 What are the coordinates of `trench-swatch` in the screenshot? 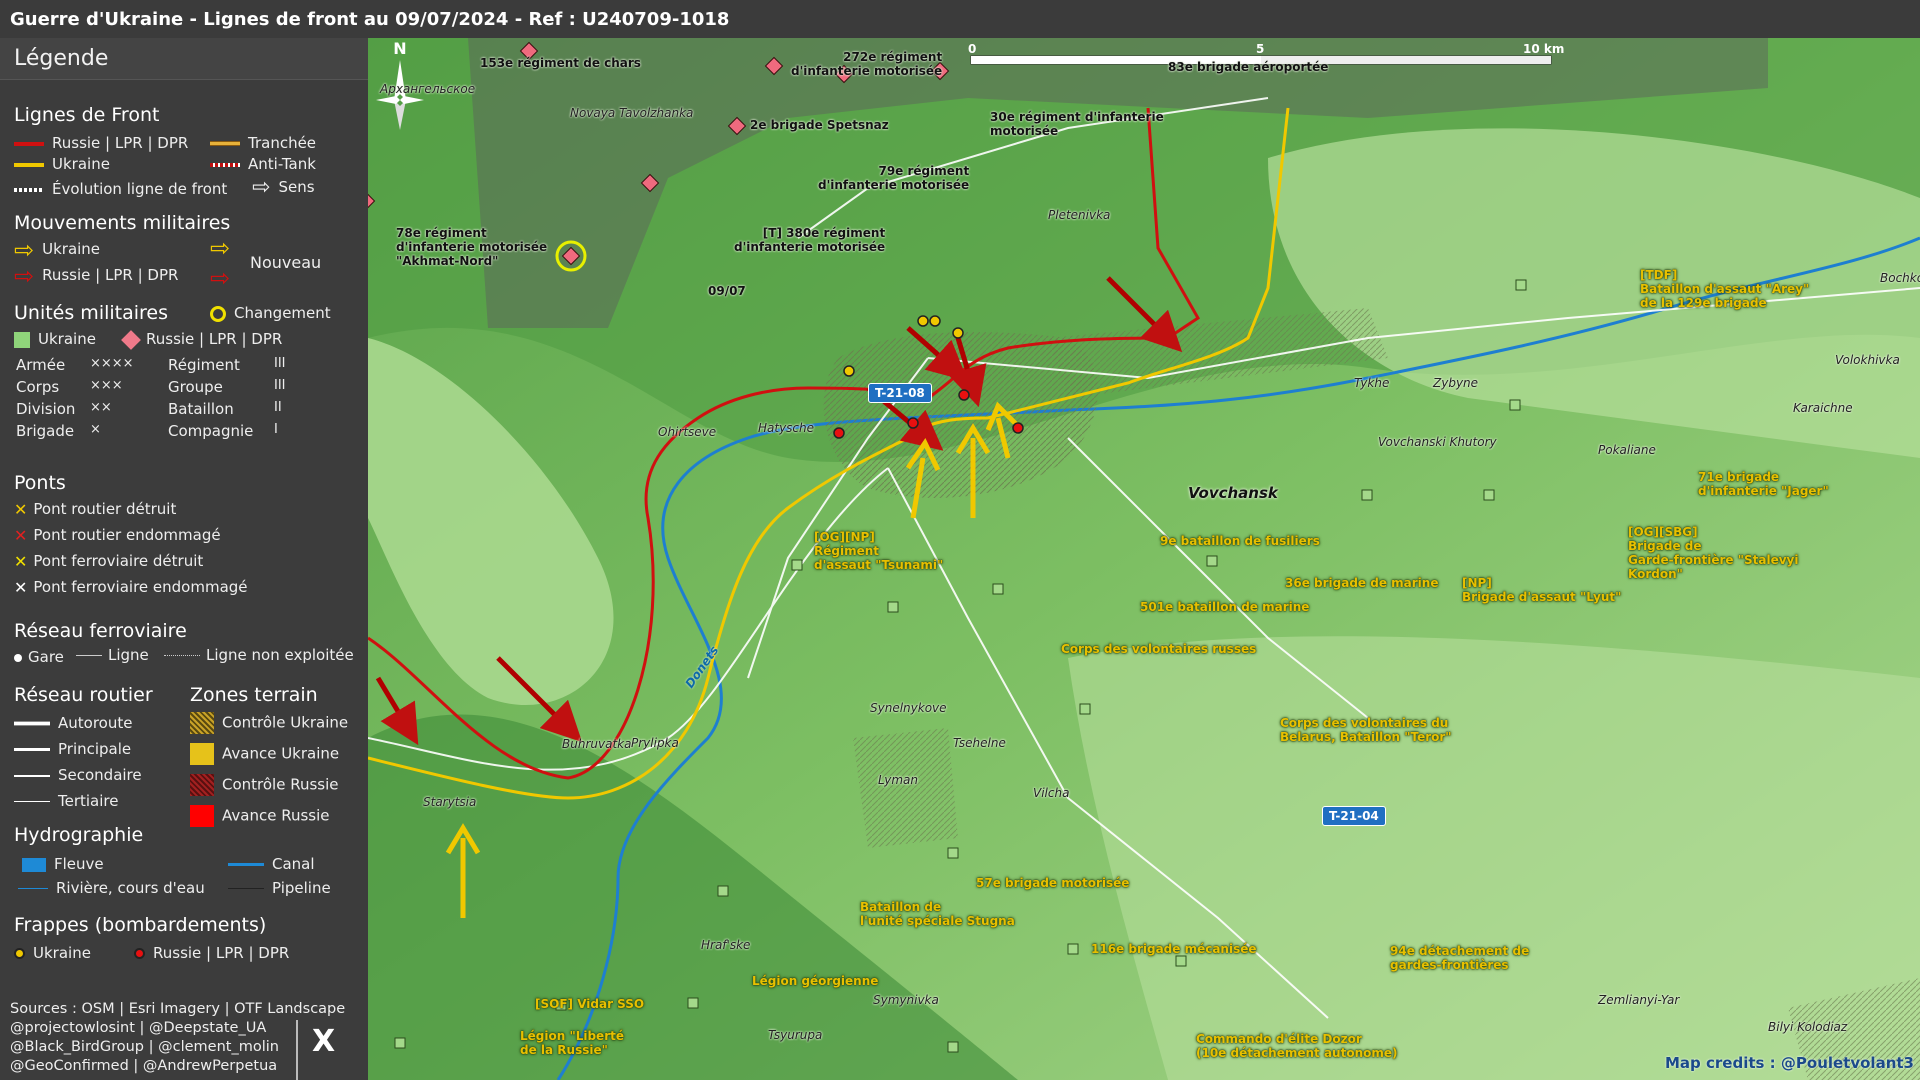 It's located at (225, 143).